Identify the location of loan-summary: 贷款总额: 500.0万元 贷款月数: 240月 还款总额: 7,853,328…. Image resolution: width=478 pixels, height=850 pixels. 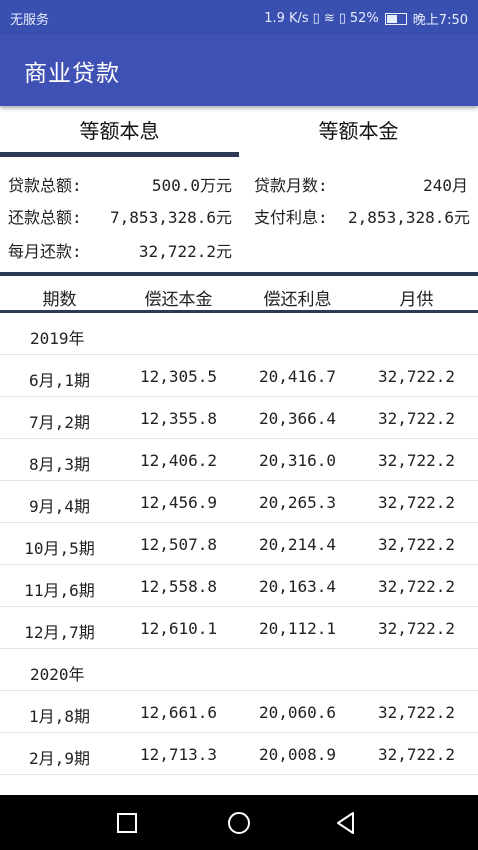
(239, 215).